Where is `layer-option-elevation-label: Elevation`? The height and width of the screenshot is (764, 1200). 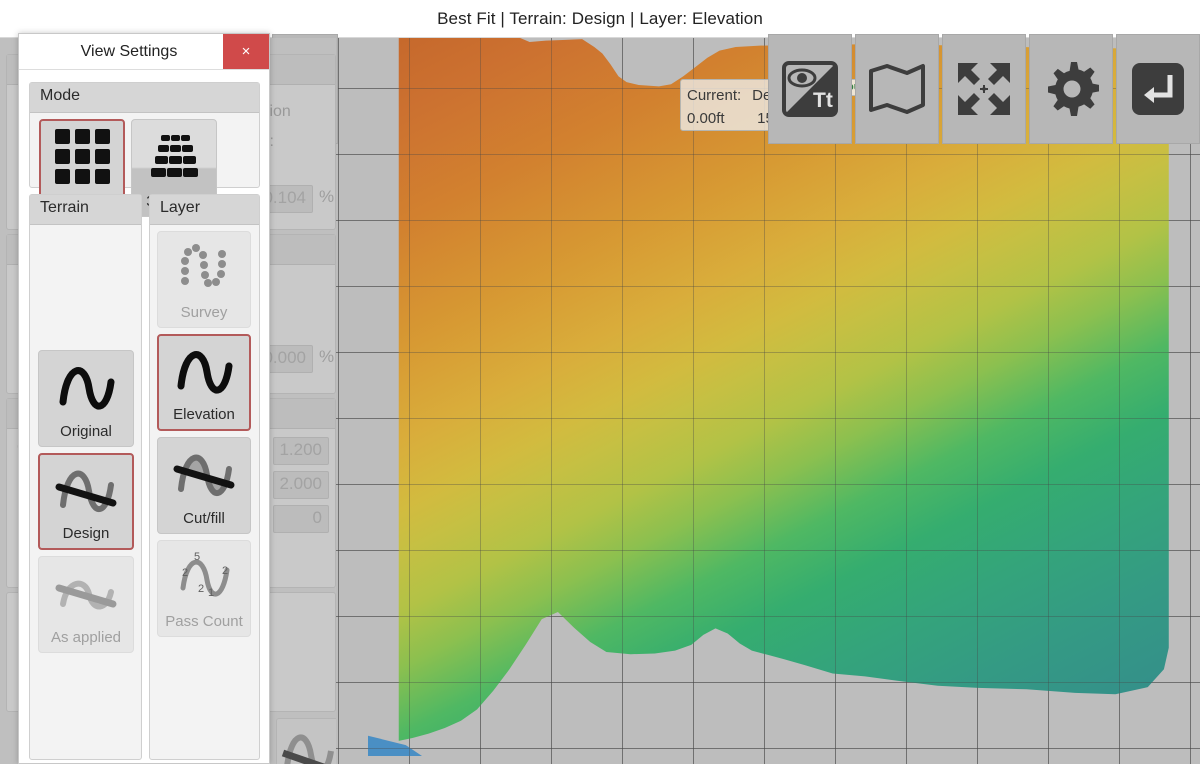
layer-option-elevation-label: Elevation is located at coordinates (204, 414).